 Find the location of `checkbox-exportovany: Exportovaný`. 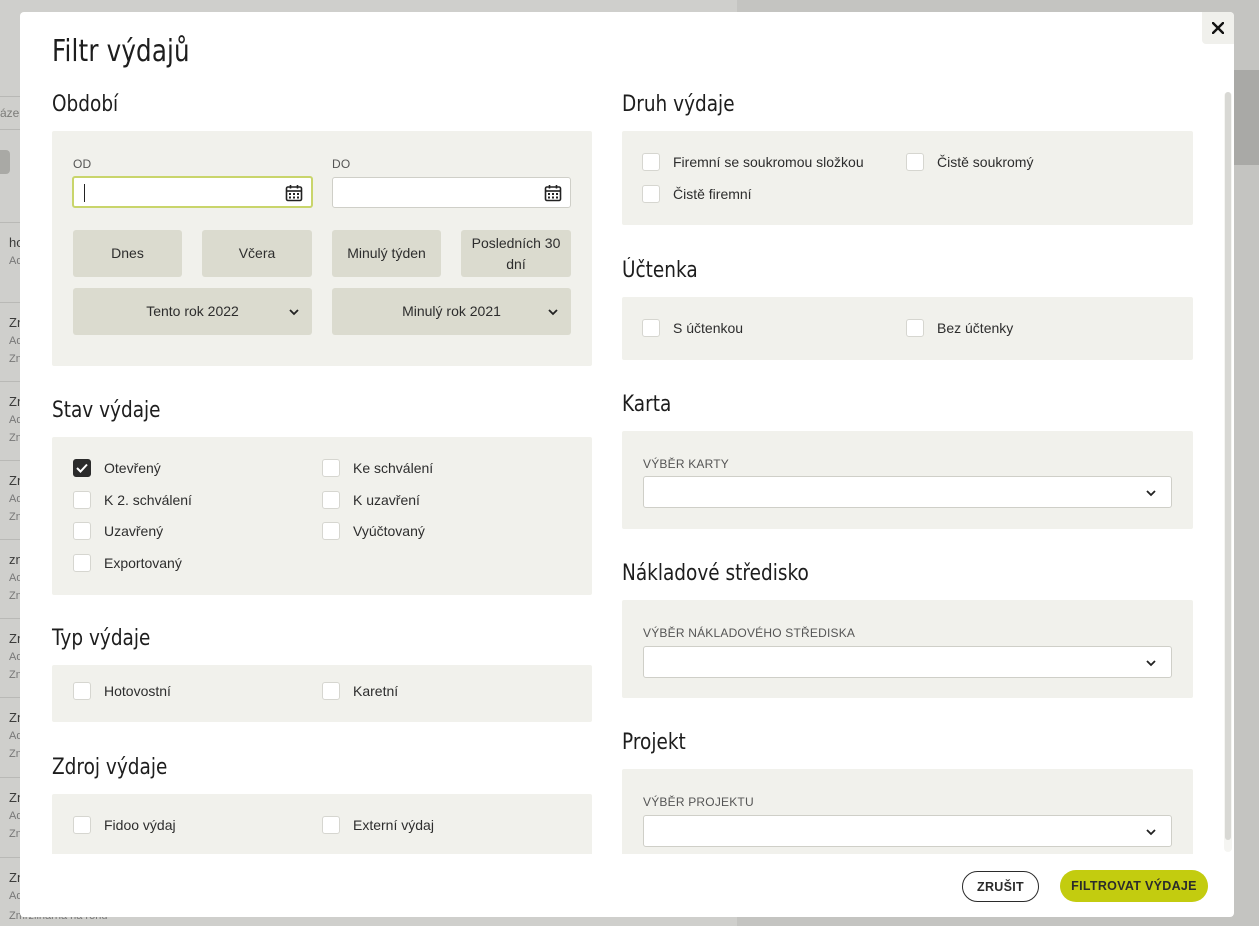

checkbox-exportovany: Exportovaný is located at coordinates (127, 563).